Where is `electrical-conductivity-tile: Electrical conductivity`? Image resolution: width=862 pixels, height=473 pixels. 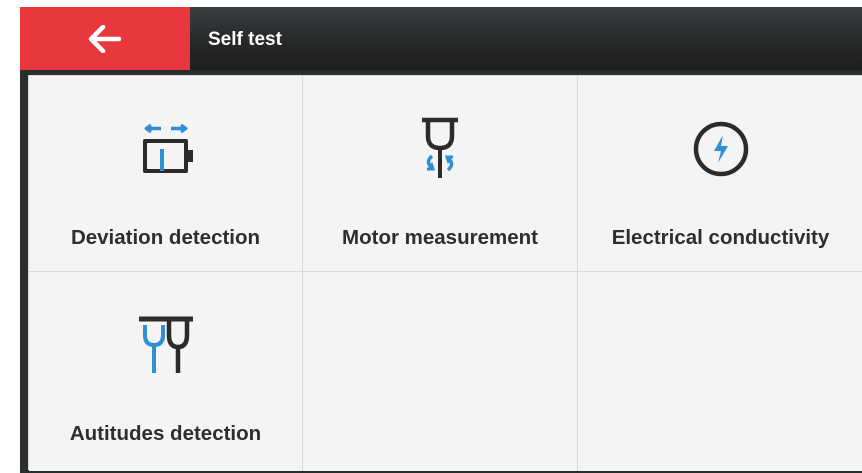
electrical-conductivity-tile: Electrical conductivity is located at coordinates (720, 174).